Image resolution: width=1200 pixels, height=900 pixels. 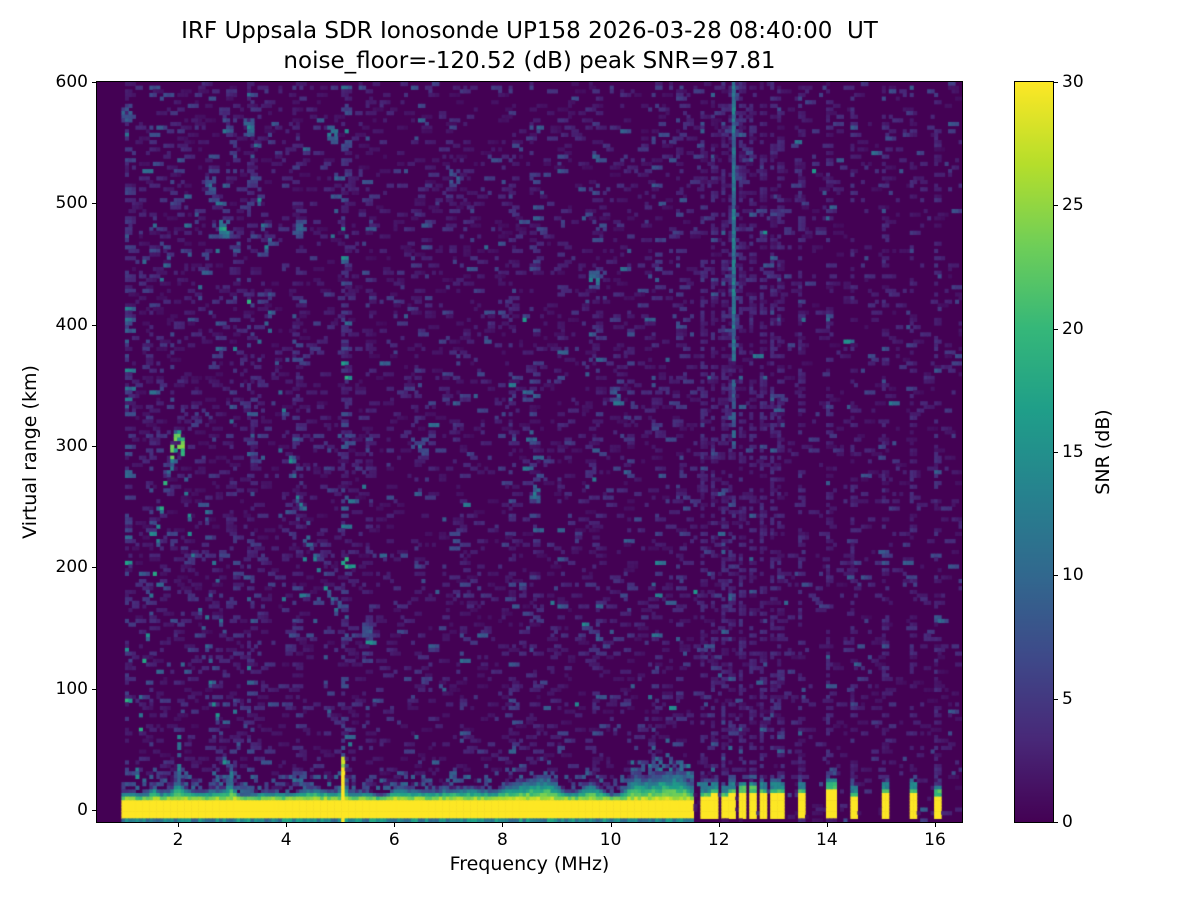 I want to click on colorbar-tick-label: 0, so click(x=1067, y=822).